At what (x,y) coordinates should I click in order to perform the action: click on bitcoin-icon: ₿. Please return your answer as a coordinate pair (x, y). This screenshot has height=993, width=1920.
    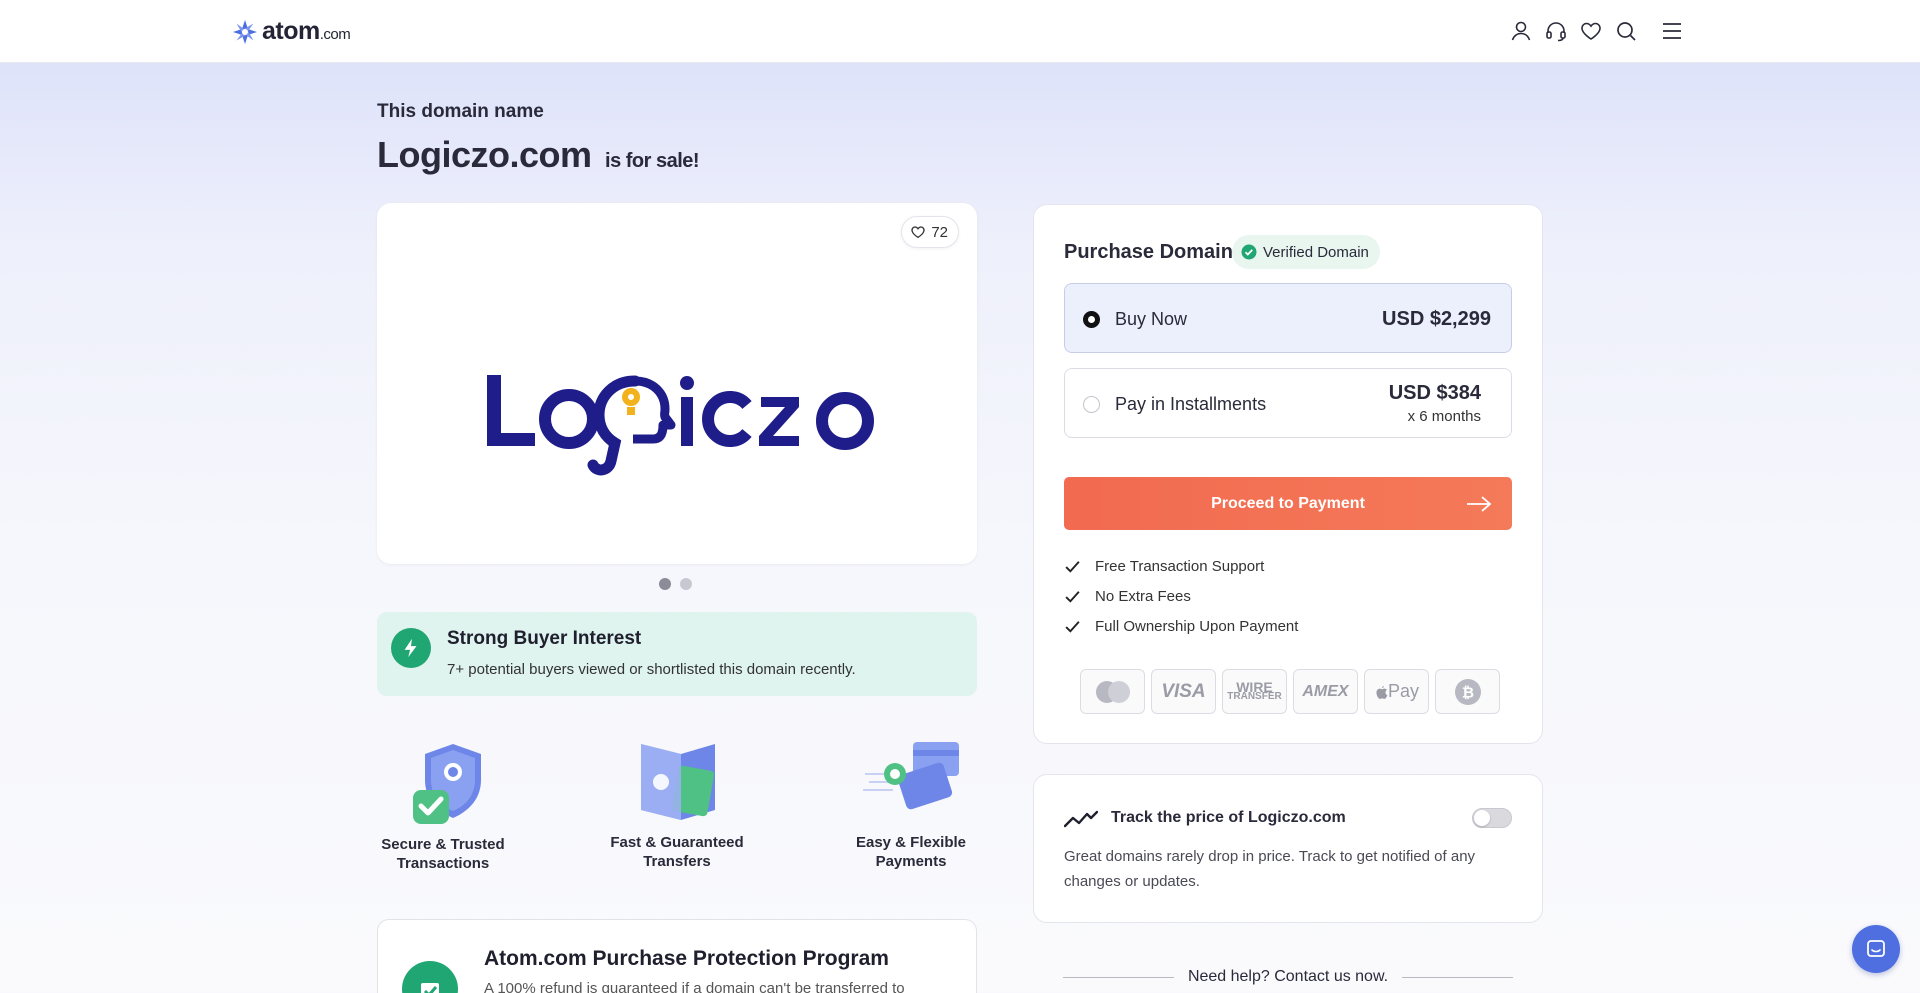
    Looking at the image, I should click on (1467, 691).